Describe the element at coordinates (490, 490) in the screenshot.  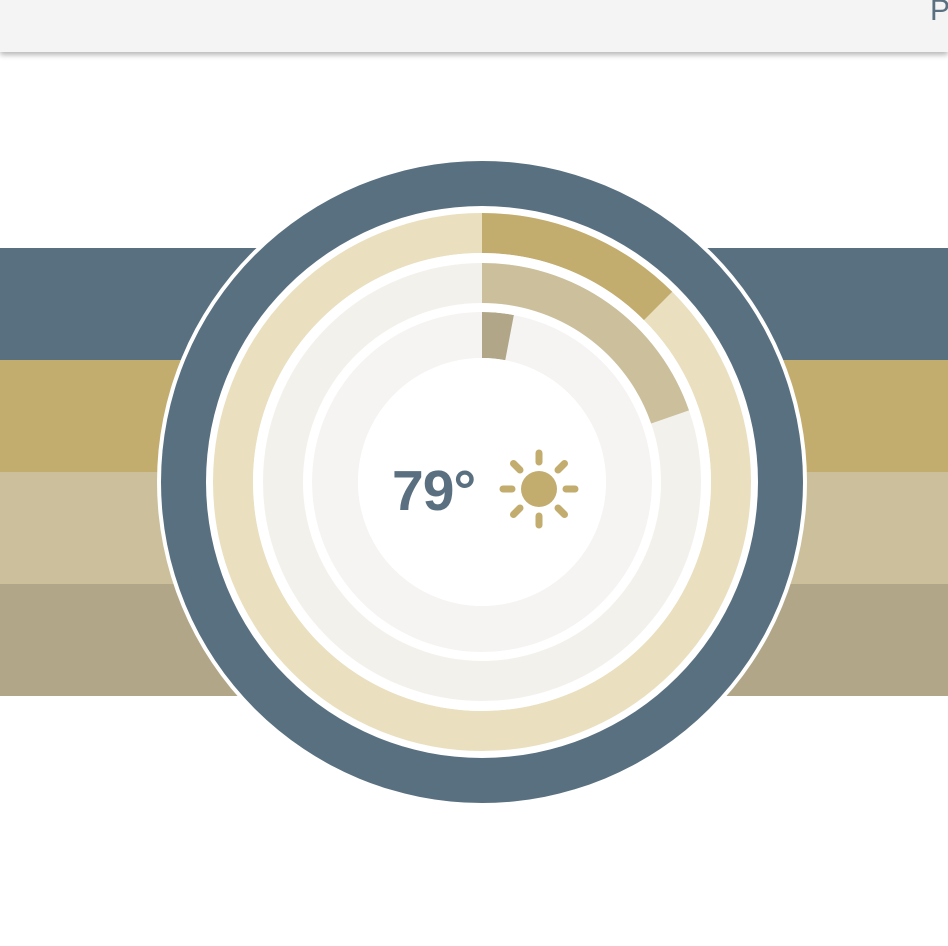
I see `weather-readout: 79°` at that location.